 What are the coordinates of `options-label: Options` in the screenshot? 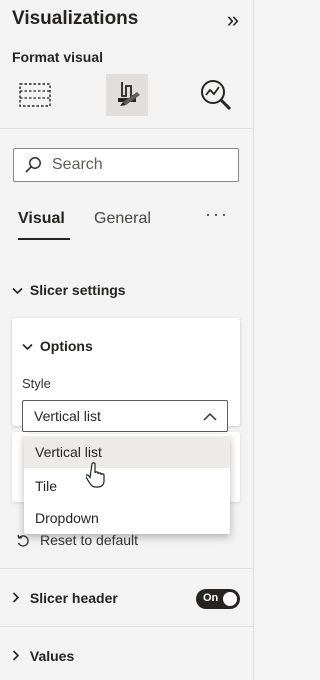 It's located at (66, 346).